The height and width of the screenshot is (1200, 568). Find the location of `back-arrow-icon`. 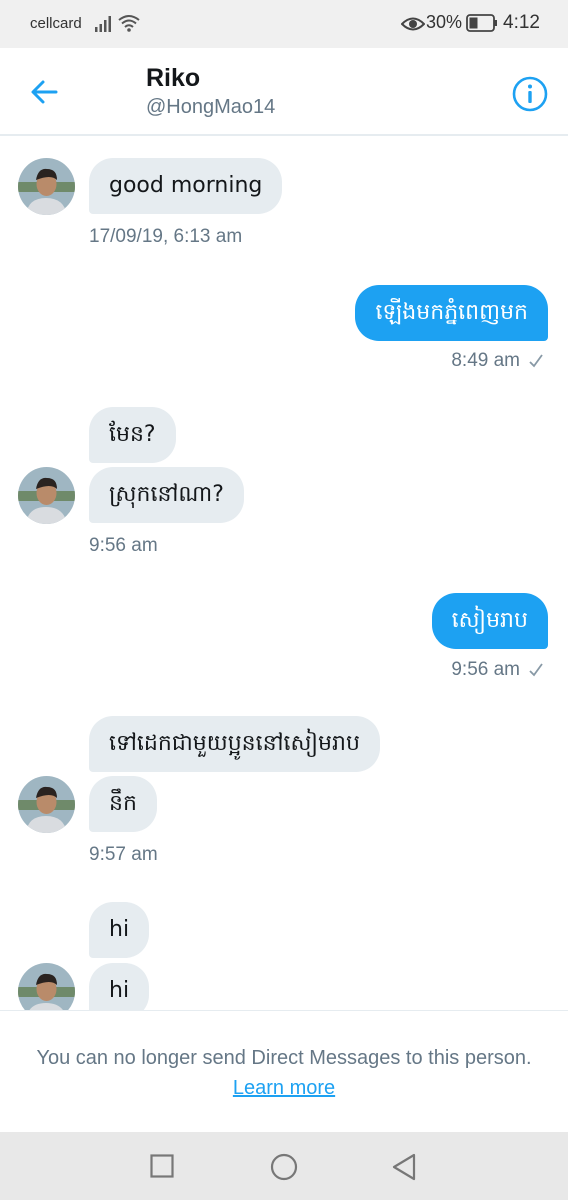

back-arrow-icon is located at coordinates (44, 92).